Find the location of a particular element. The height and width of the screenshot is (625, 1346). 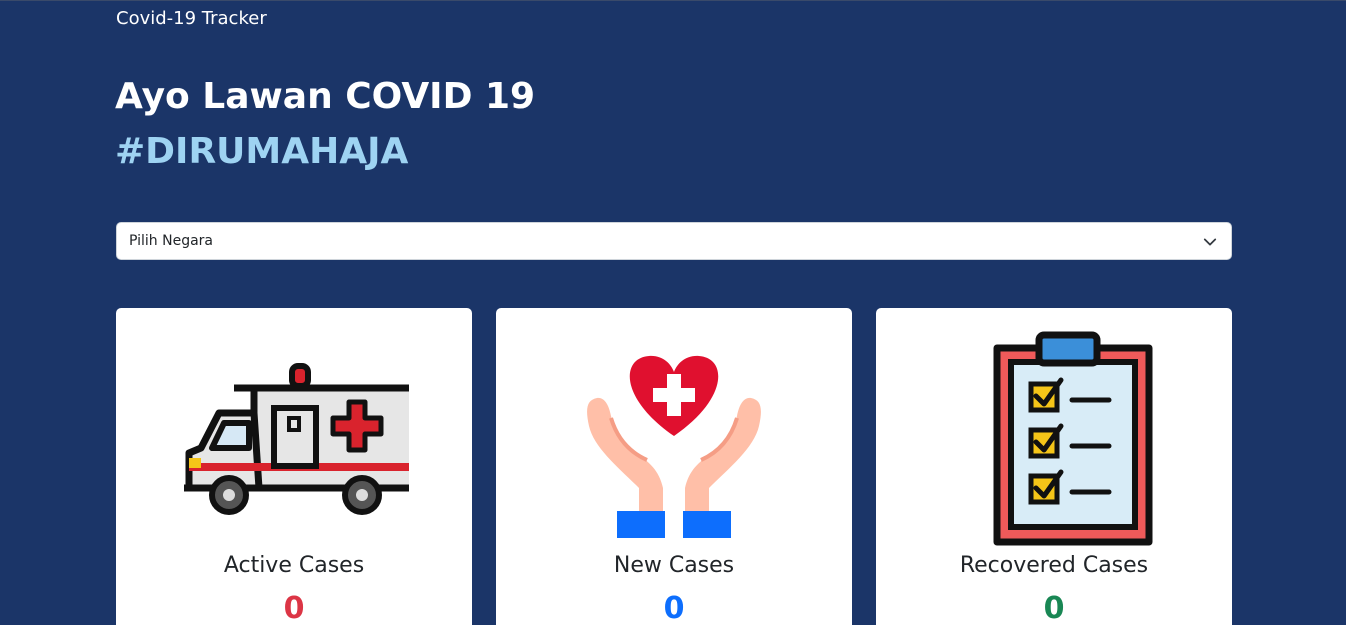

active-cases-card: Active Cases 0 is located at coordinates (294, 466).